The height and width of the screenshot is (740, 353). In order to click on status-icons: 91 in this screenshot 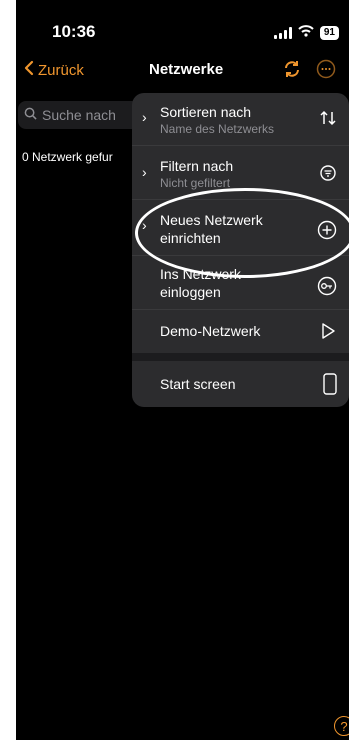, I will do `click(306, 33)`.